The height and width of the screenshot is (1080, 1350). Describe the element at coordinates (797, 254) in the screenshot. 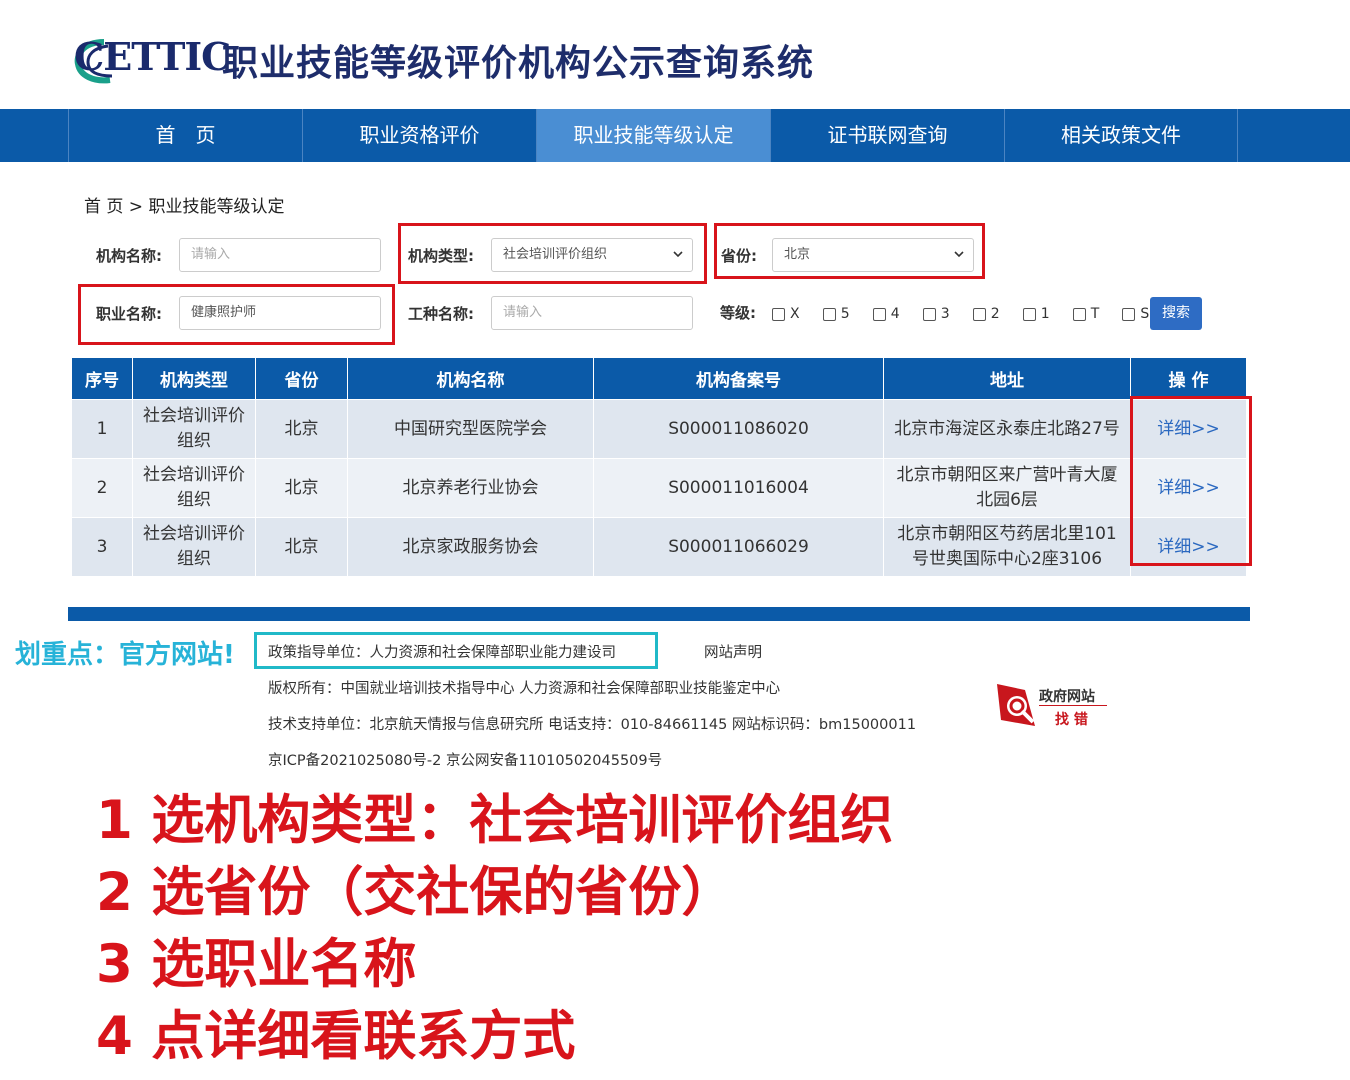

I see `province-value: 北京` at that location.